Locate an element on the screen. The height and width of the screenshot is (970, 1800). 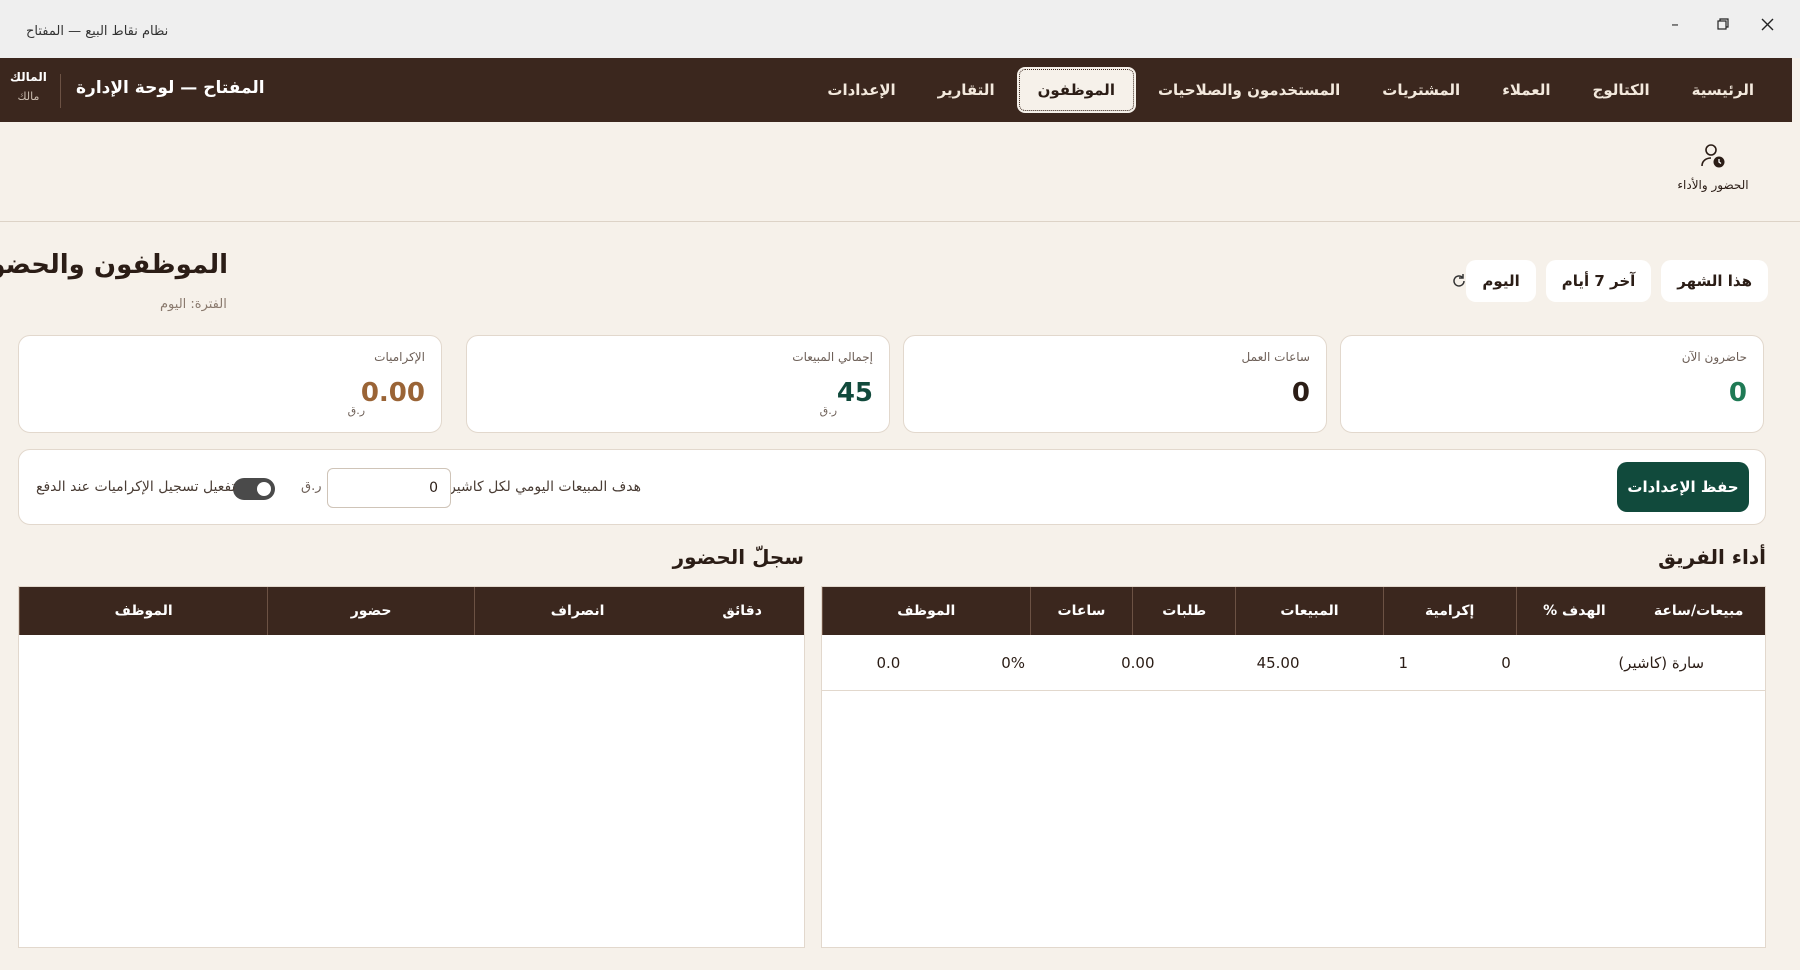
col-goal-percent: الهدف % is located at coordinates (1574, 611).